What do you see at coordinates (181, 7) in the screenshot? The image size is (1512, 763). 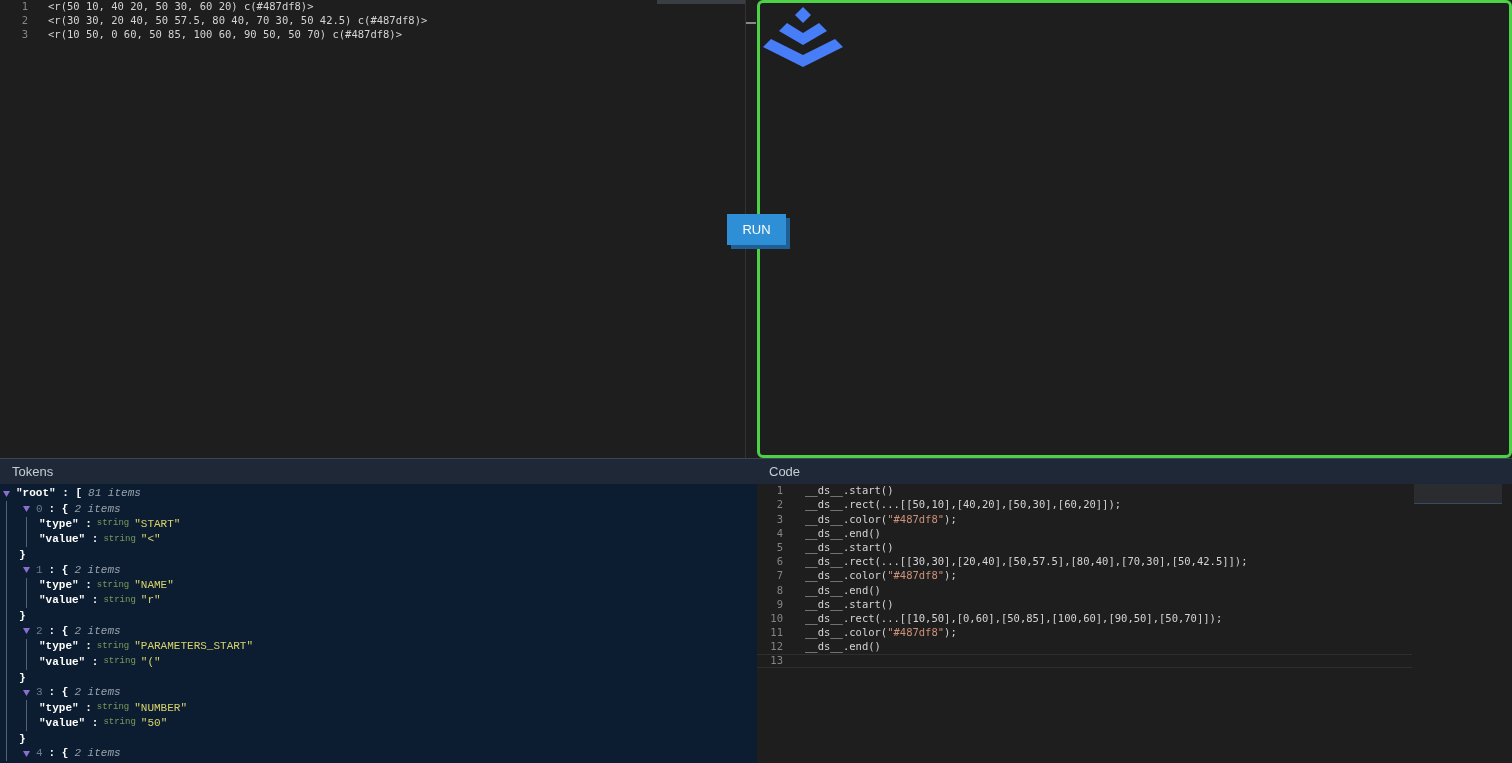 I see `code-line: <r(50 10, 40 20, 50 30, 60 20) c(#487df8)>` at bounding box center [181, 7].